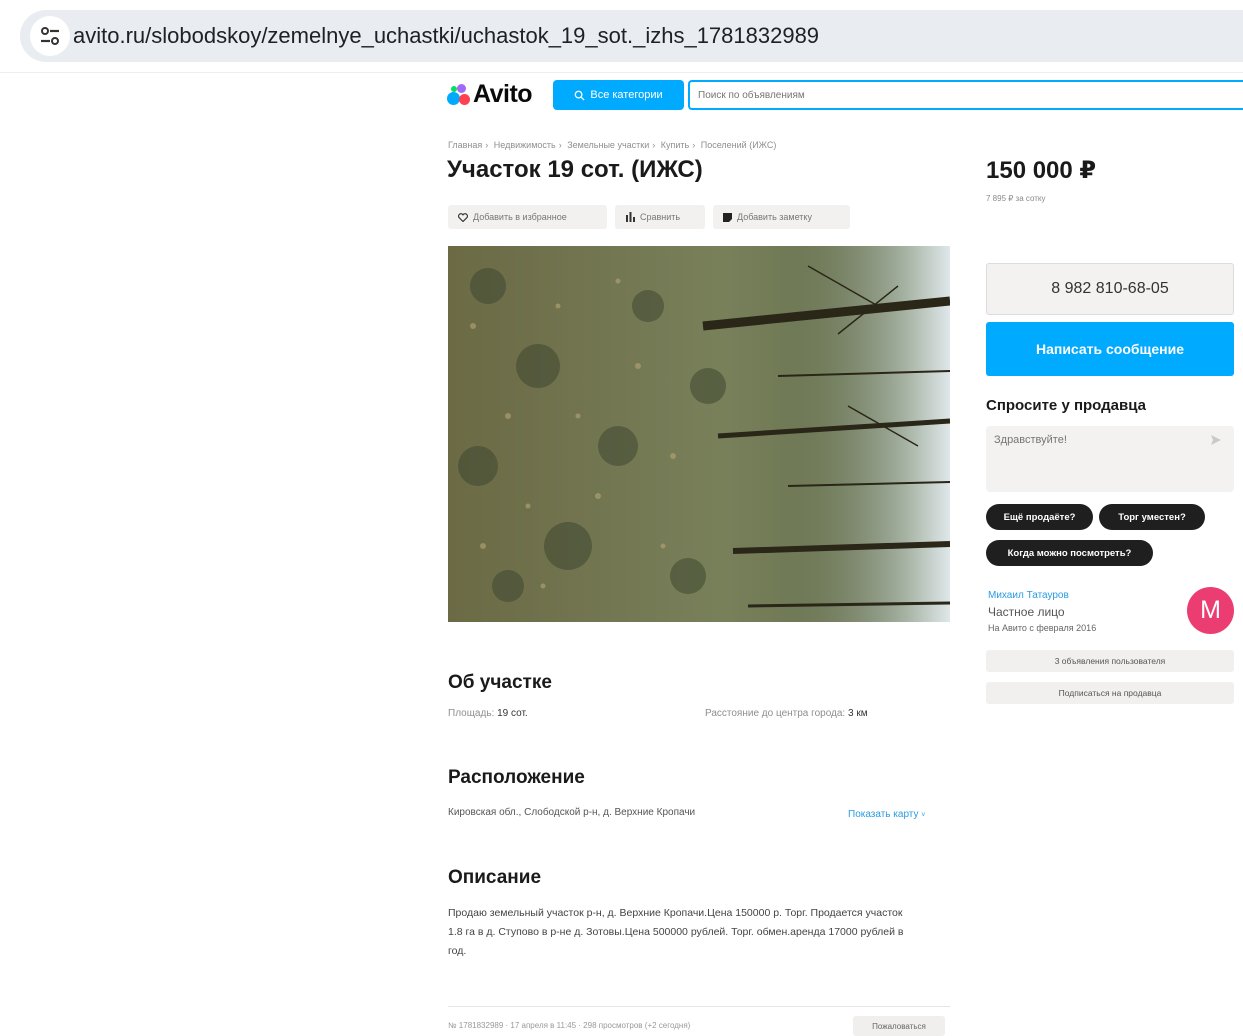 Image resolution: width=1243 pixels, height=1036 pixels. I want to click on distance-param: Расстояние до центра города: 3 км, so click(786, 713).